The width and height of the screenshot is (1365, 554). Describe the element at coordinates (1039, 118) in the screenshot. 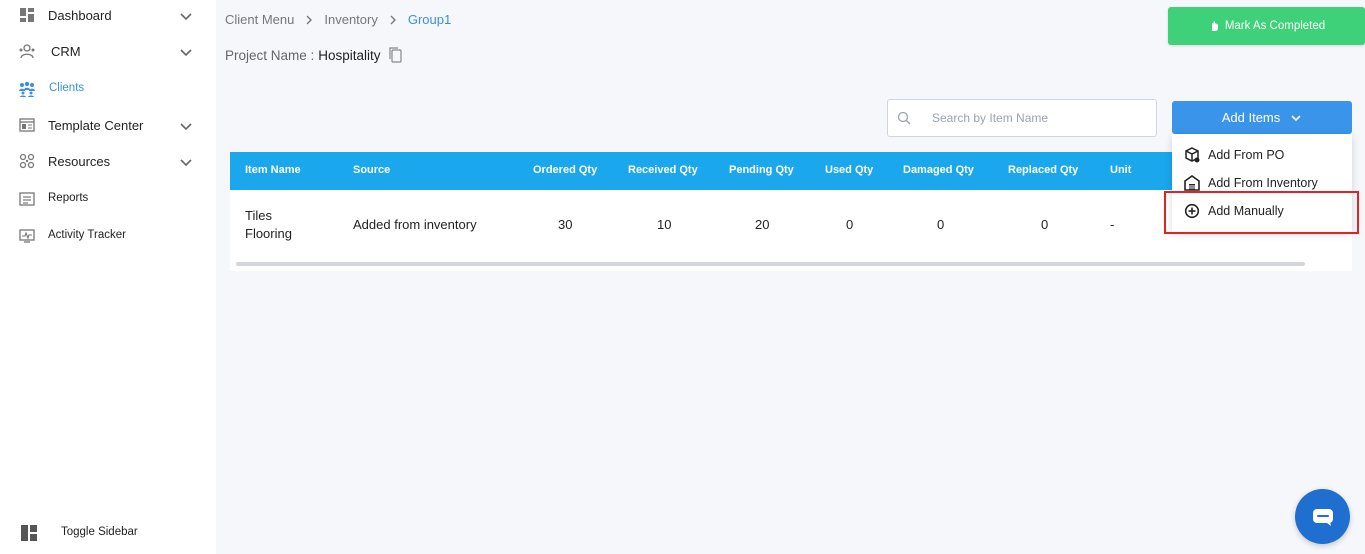

I see `search-input` at that location.